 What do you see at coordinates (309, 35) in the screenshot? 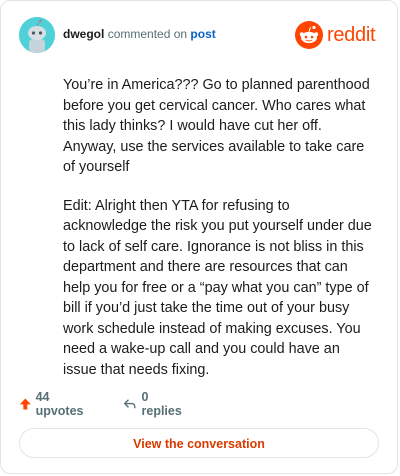
I see `reddit-logo-icon` at bounding box center [309, 35].